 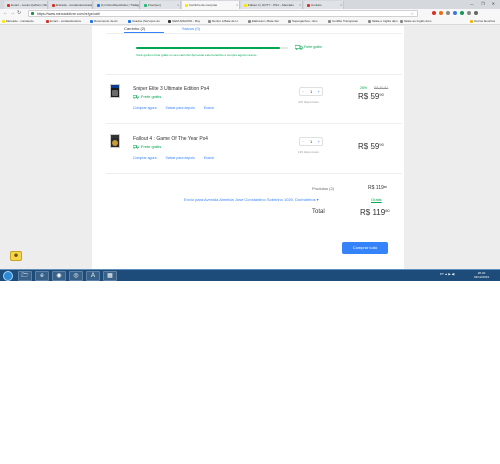 What do you see at coordinates (12, 13) in the screenshot?
I see `forward-icon: →` at bounding box center [12, 13].